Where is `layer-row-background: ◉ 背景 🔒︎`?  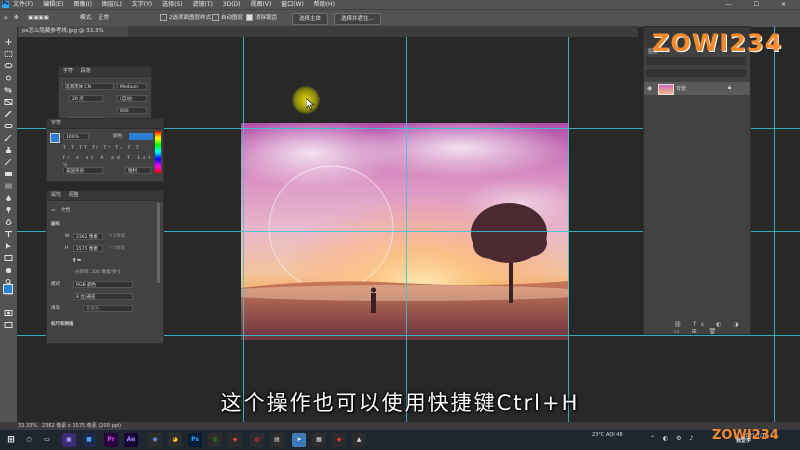 layer-row-background: ◉ 背景 🔒︎ is located at coordinates (697, 88).